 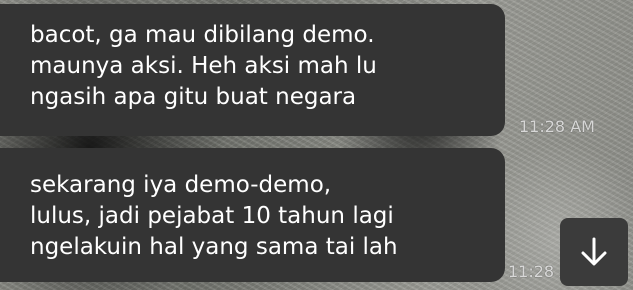 What do you see at coordinates (193, 97) in the screenshot?
I see `message-text-line: ngasih apa gitu buat negara` at bounding box center [193, 97].